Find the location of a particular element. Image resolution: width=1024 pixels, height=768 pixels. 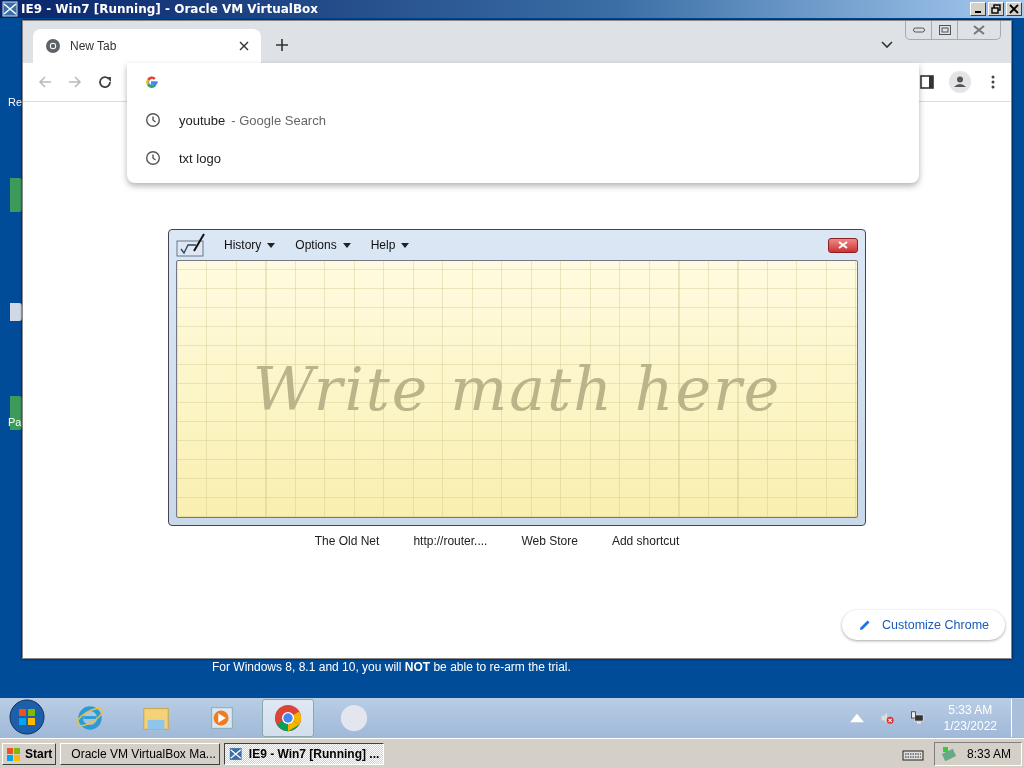

suggestion-item: youtube - Google Search is located at coordinates (523, 120).